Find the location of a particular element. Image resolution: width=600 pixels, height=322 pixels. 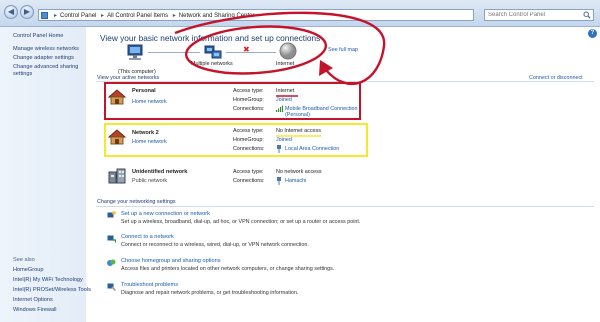

see-also-heading: See also is located at coordinates (24, 260).